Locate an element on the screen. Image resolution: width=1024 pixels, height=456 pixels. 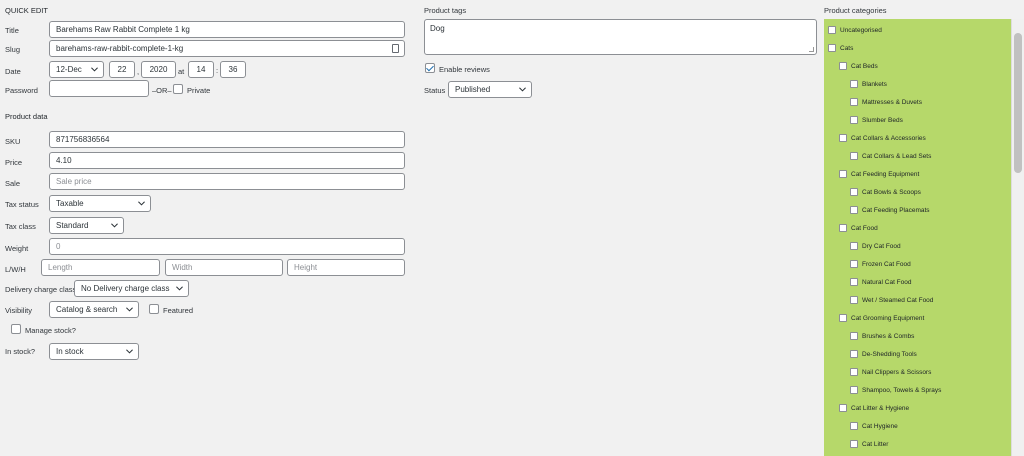
category-scrollbar is located at coordinates (1017, 237).